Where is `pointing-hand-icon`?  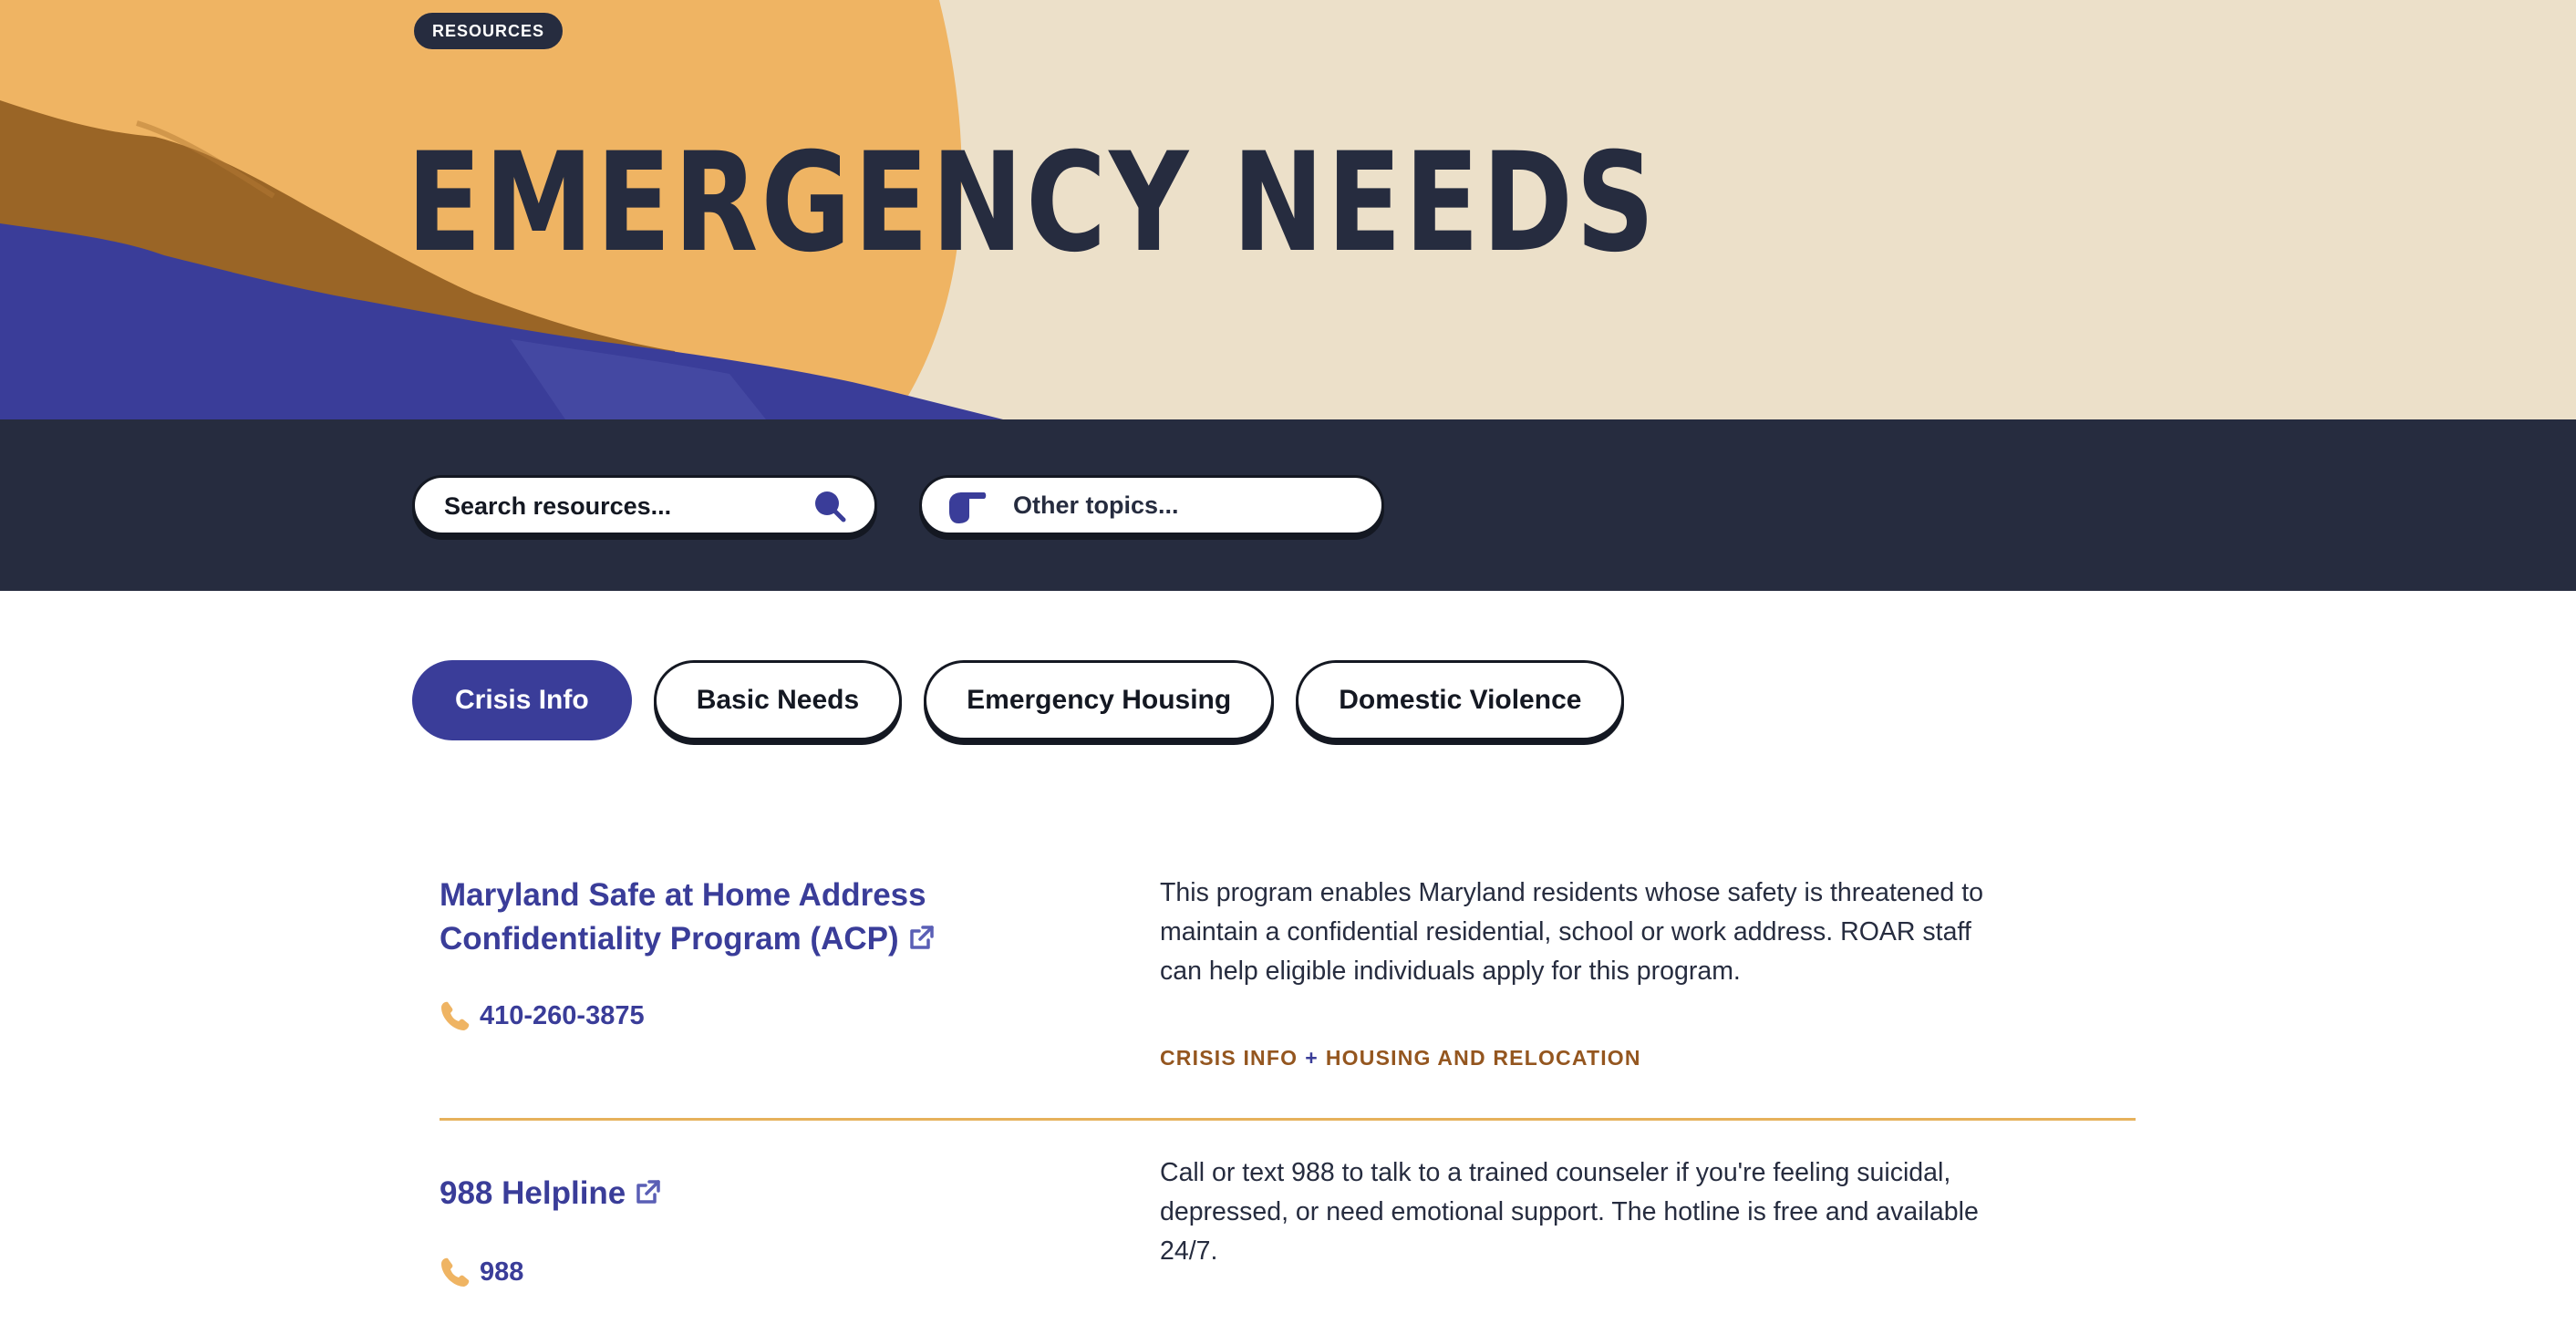
pointing-hand-icon is located at coordinates (968, 507).